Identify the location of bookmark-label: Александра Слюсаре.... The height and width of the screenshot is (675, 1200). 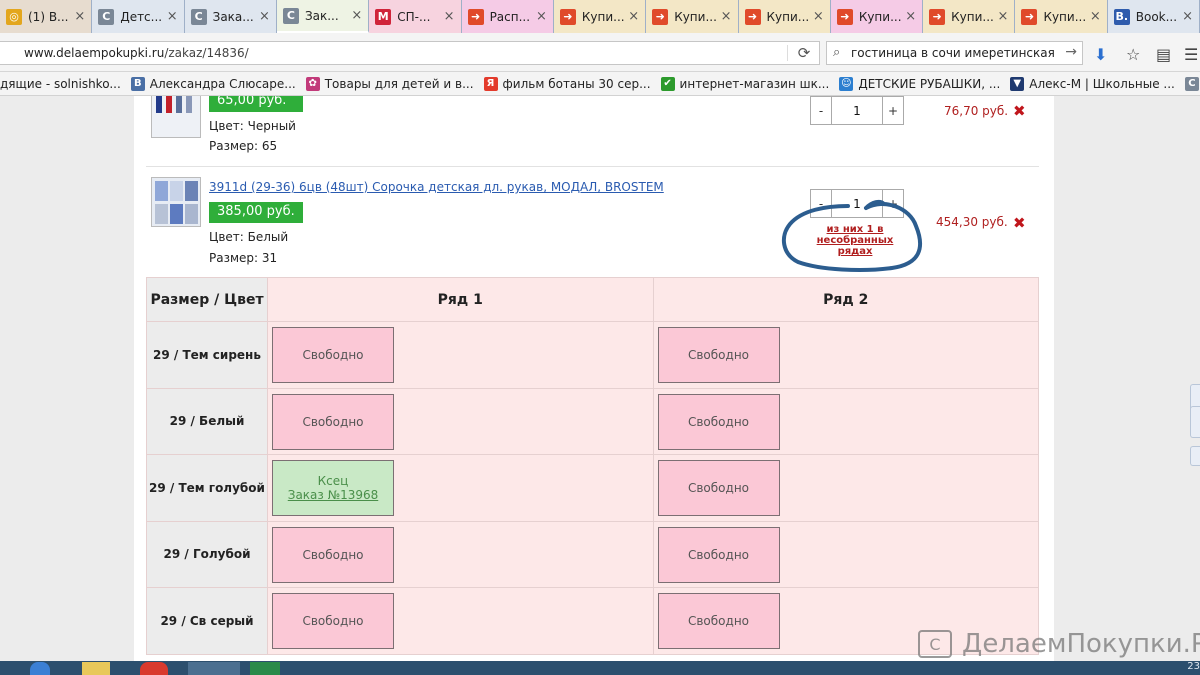
(222, 83).